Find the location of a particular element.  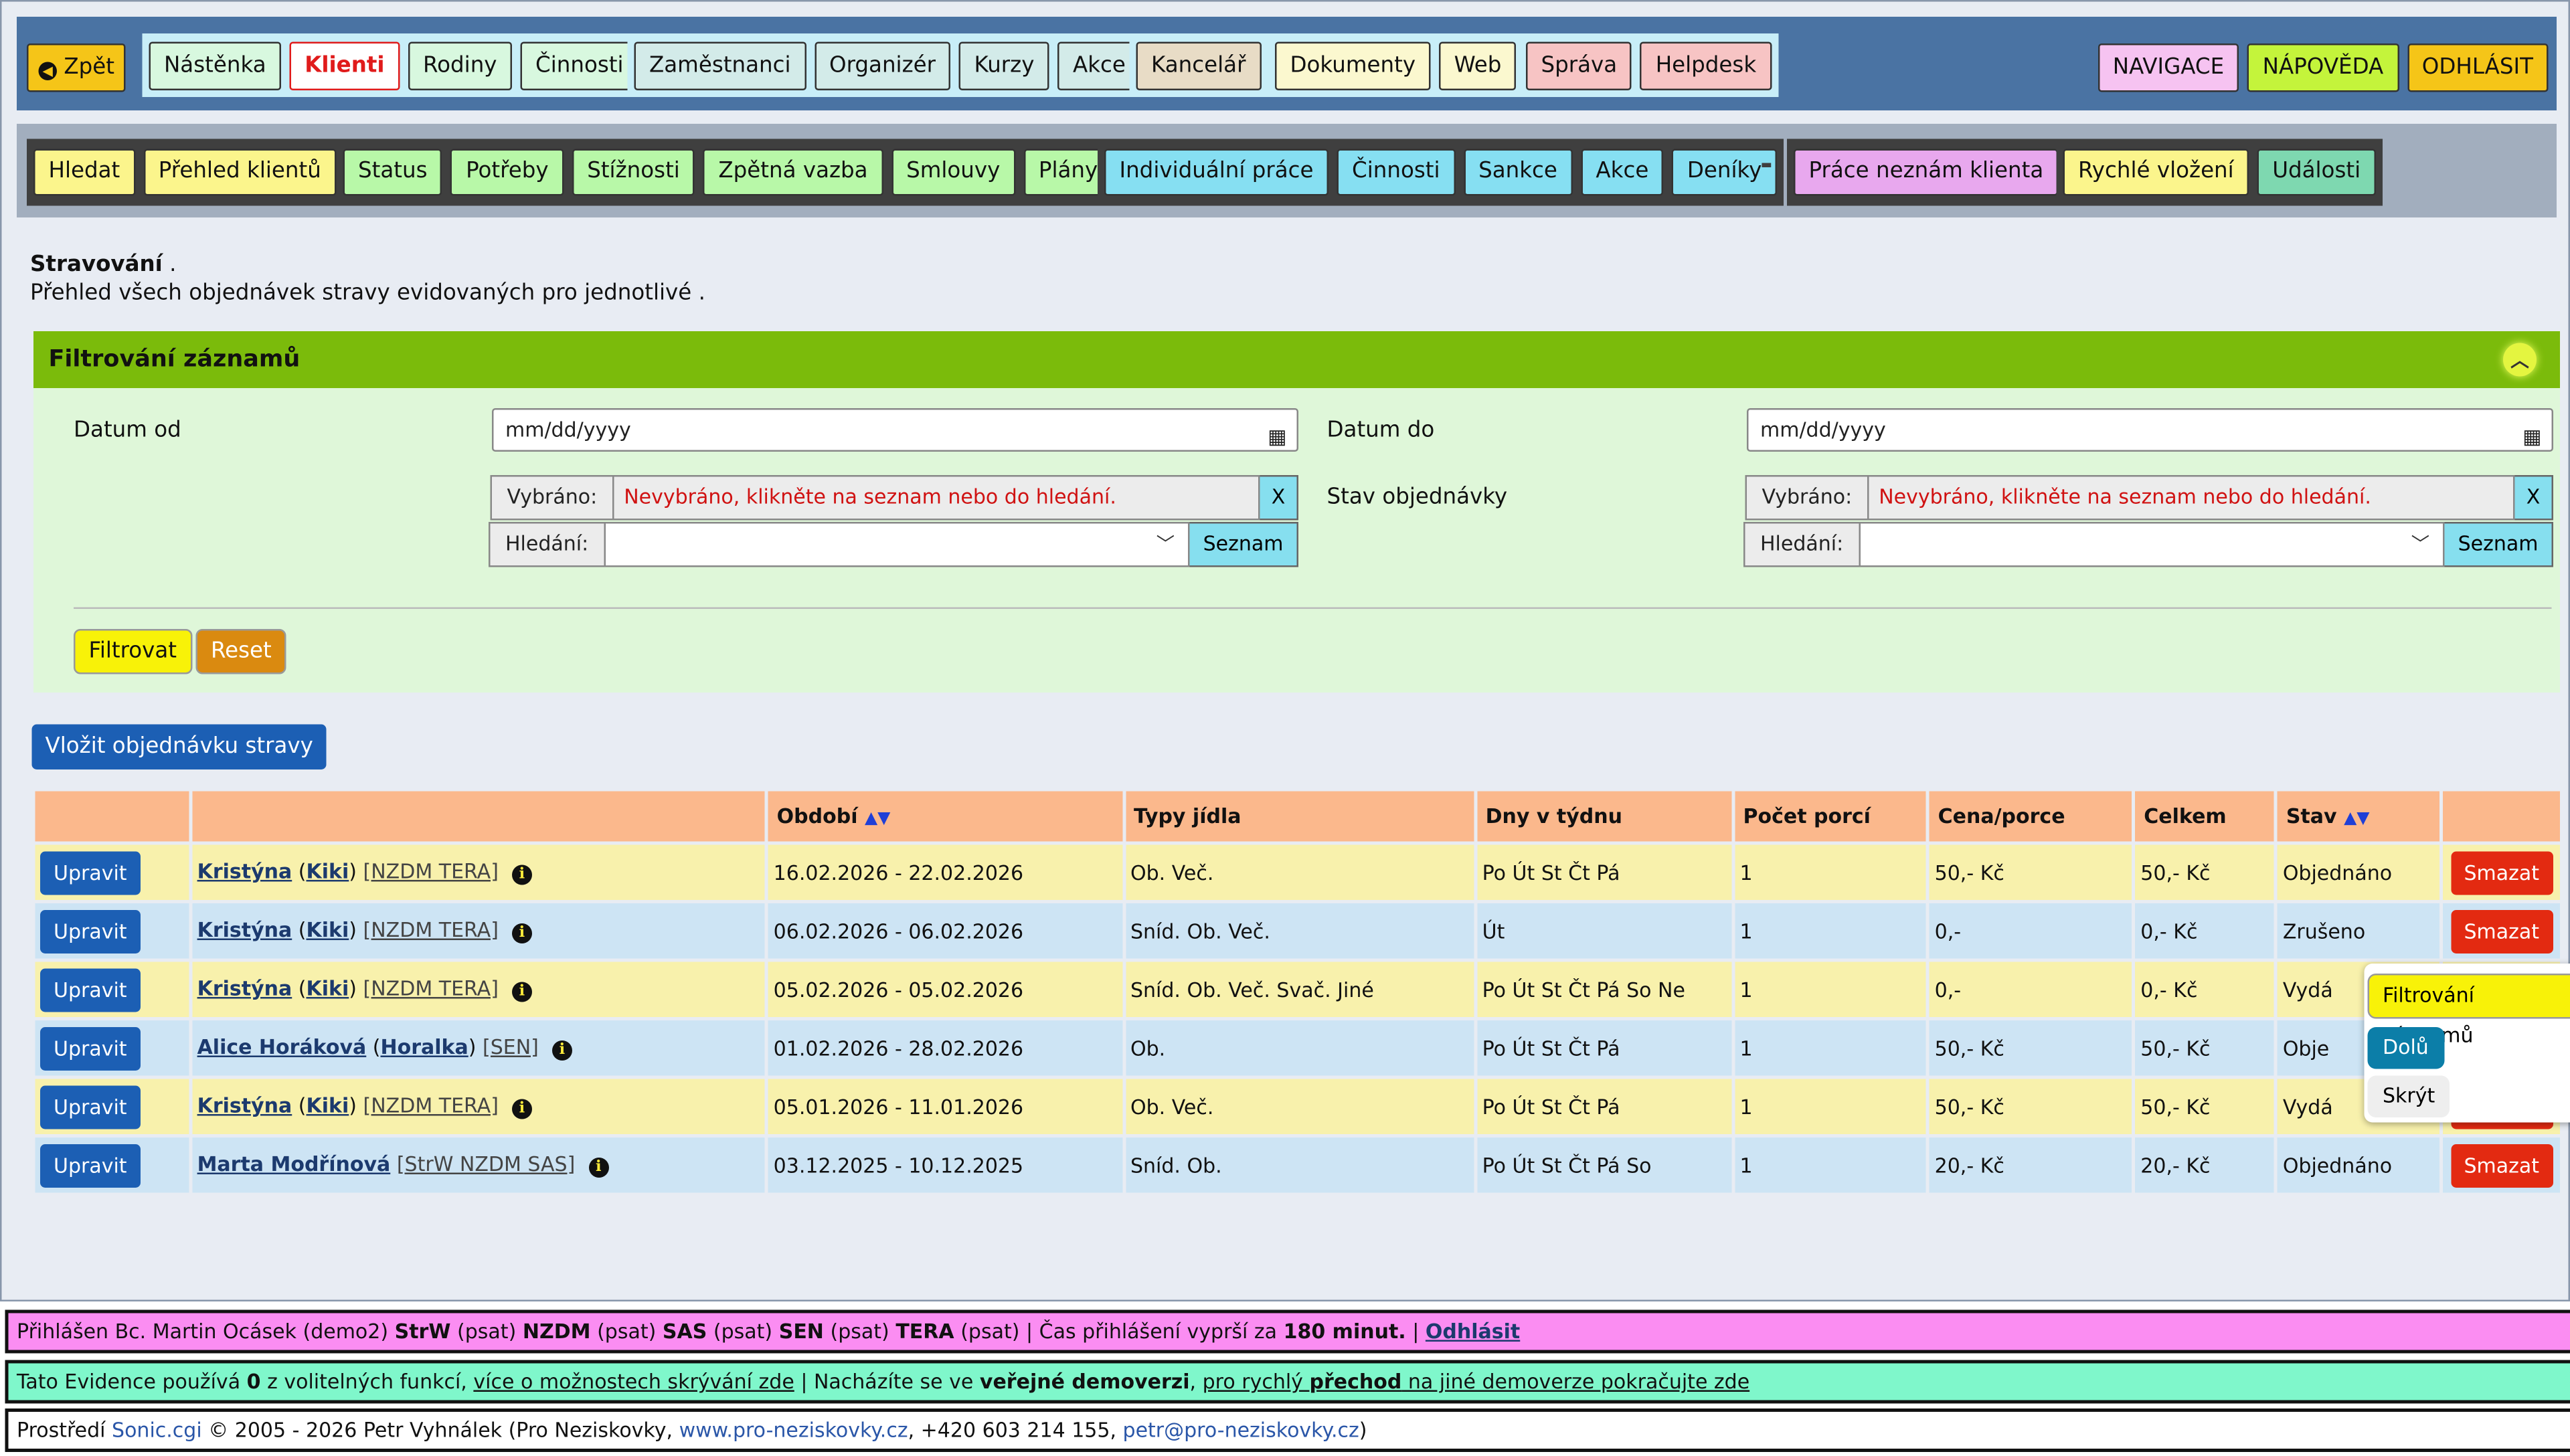

help-button: NÁPOVĚDA is located at coordinates (2323, 67).